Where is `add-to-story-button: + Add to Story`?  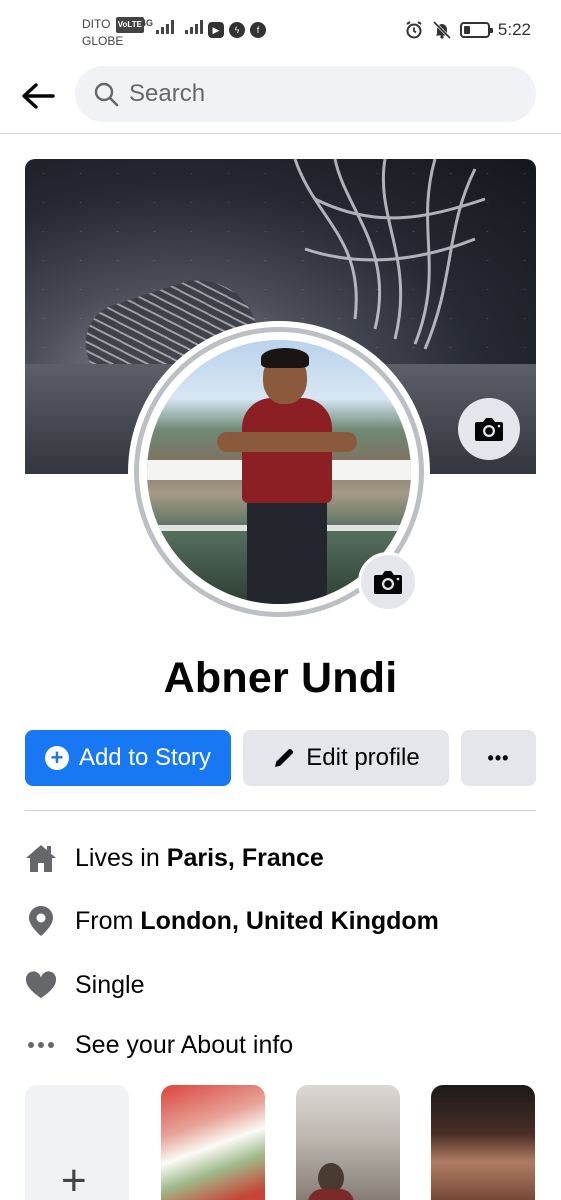
add-to-story-button: + Add to Story is located at coordinates (128, 758).